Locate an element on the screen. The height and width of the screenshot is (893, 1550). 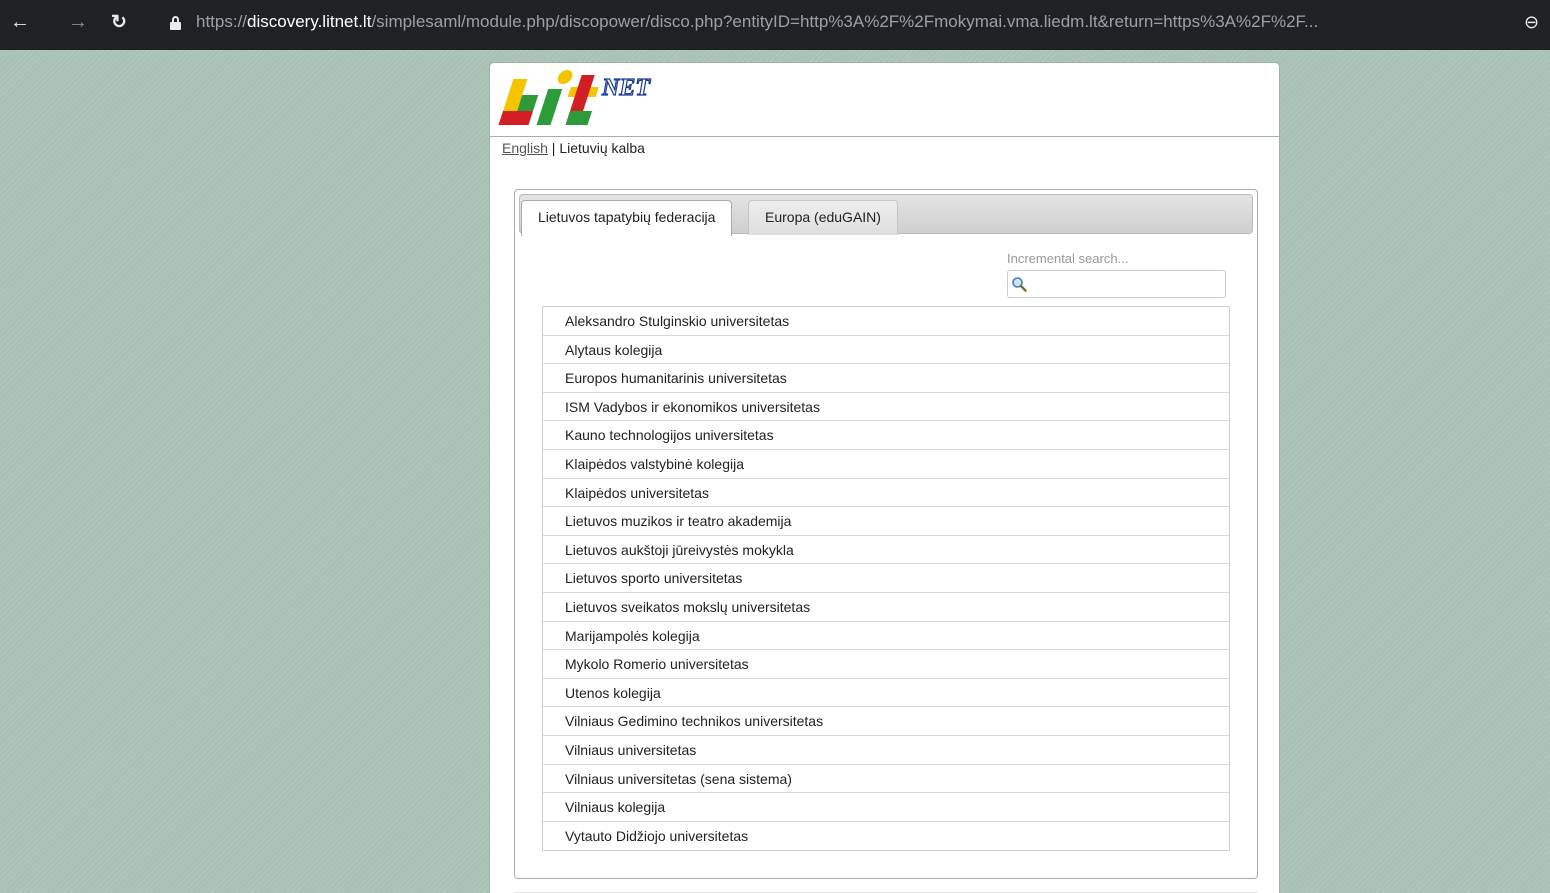
search-box is located at coordinates (1116, 284).